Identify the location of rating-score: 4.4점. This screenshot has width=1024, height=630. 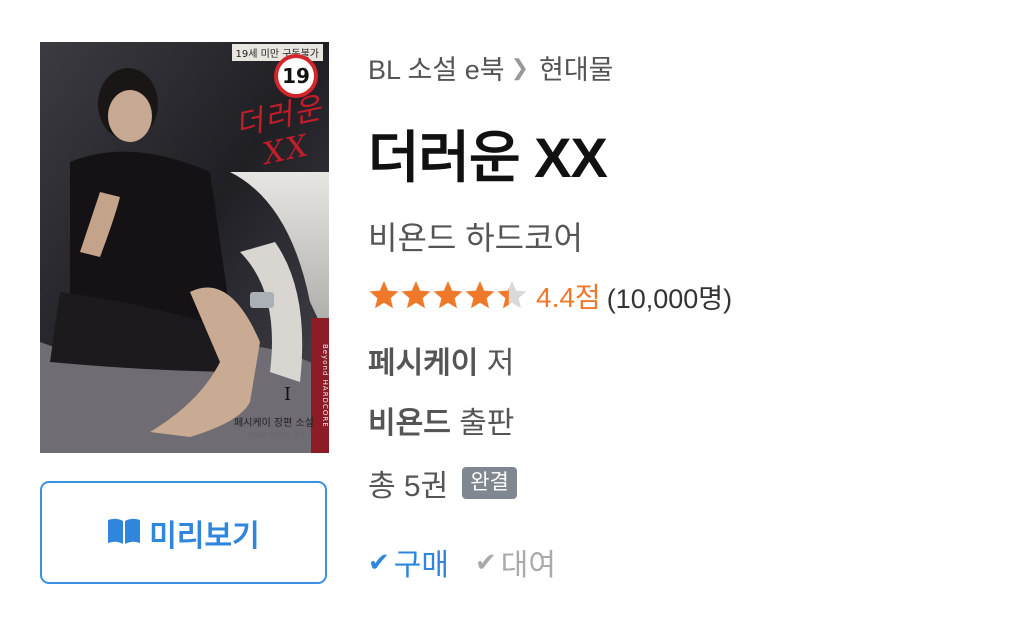
(568, 297).